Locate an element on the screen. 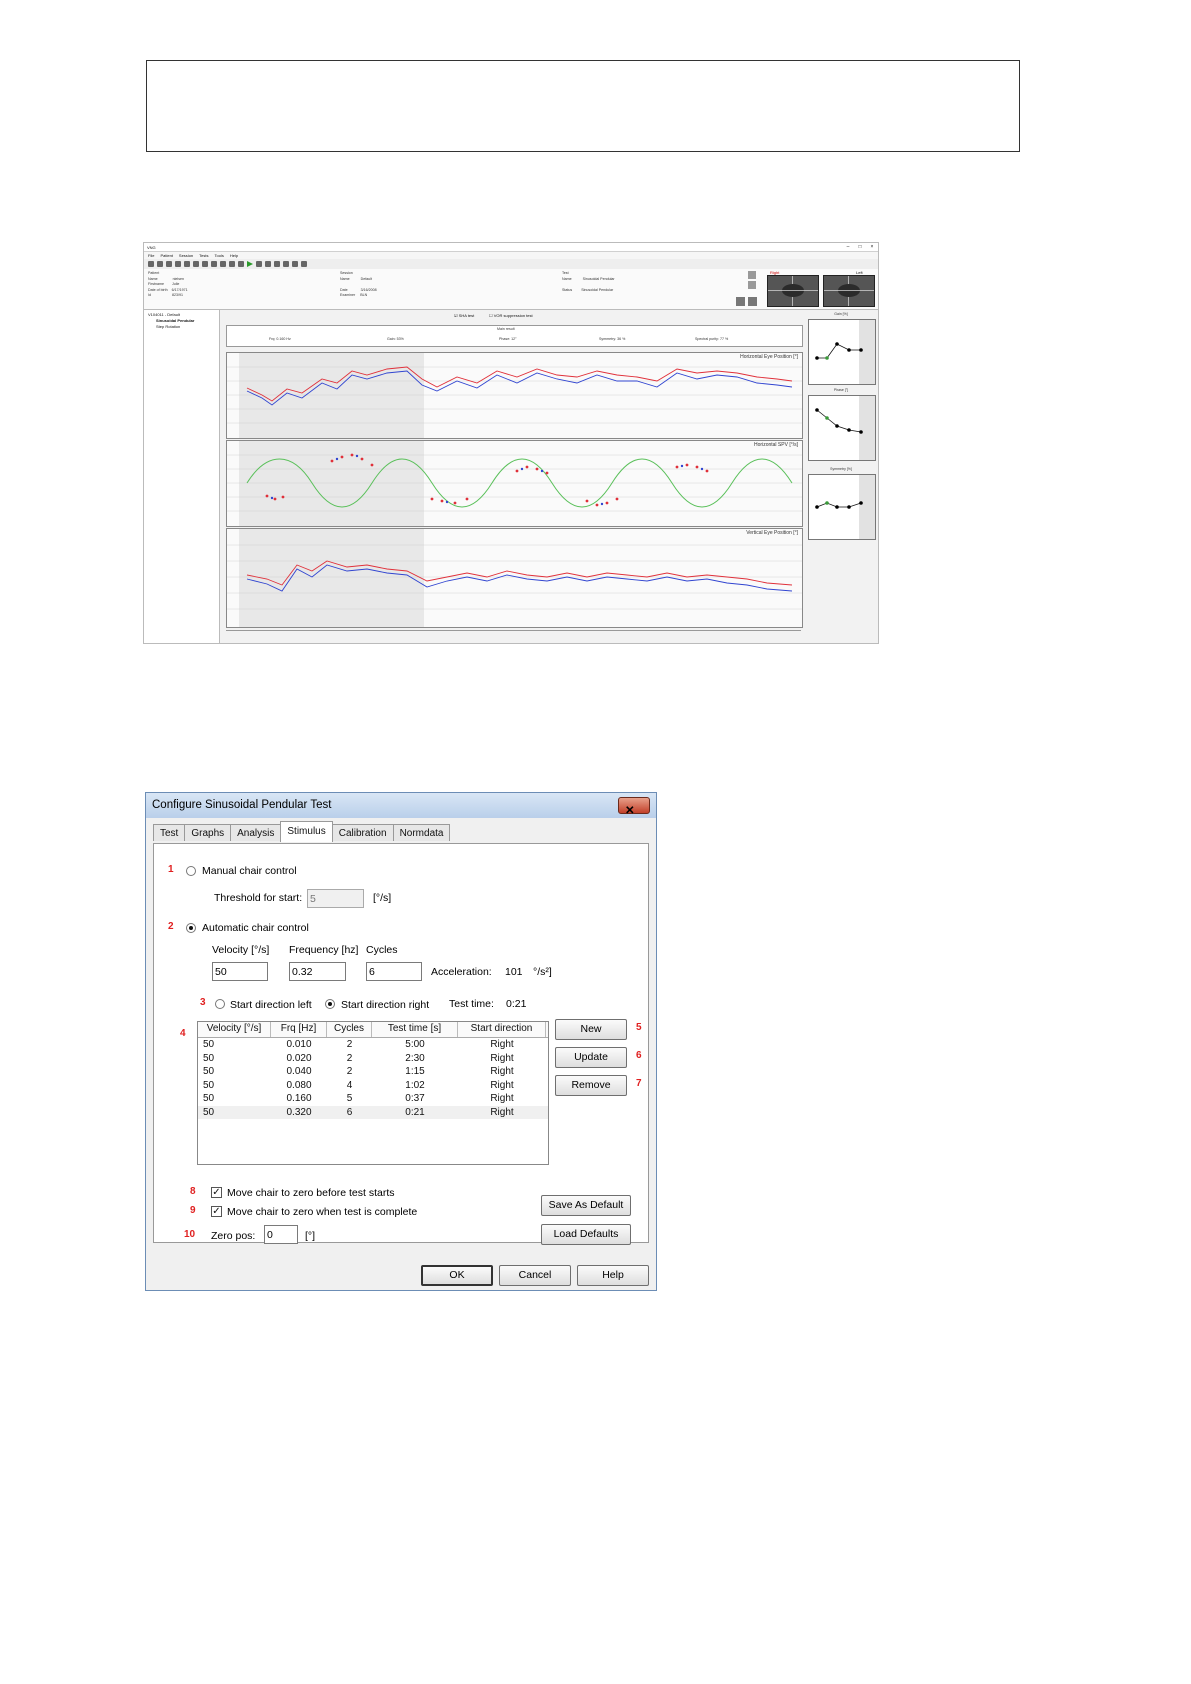 The image size is (1191, 1684). sha-test-option: ☑ SHA test is located at coordinates (464, 315).